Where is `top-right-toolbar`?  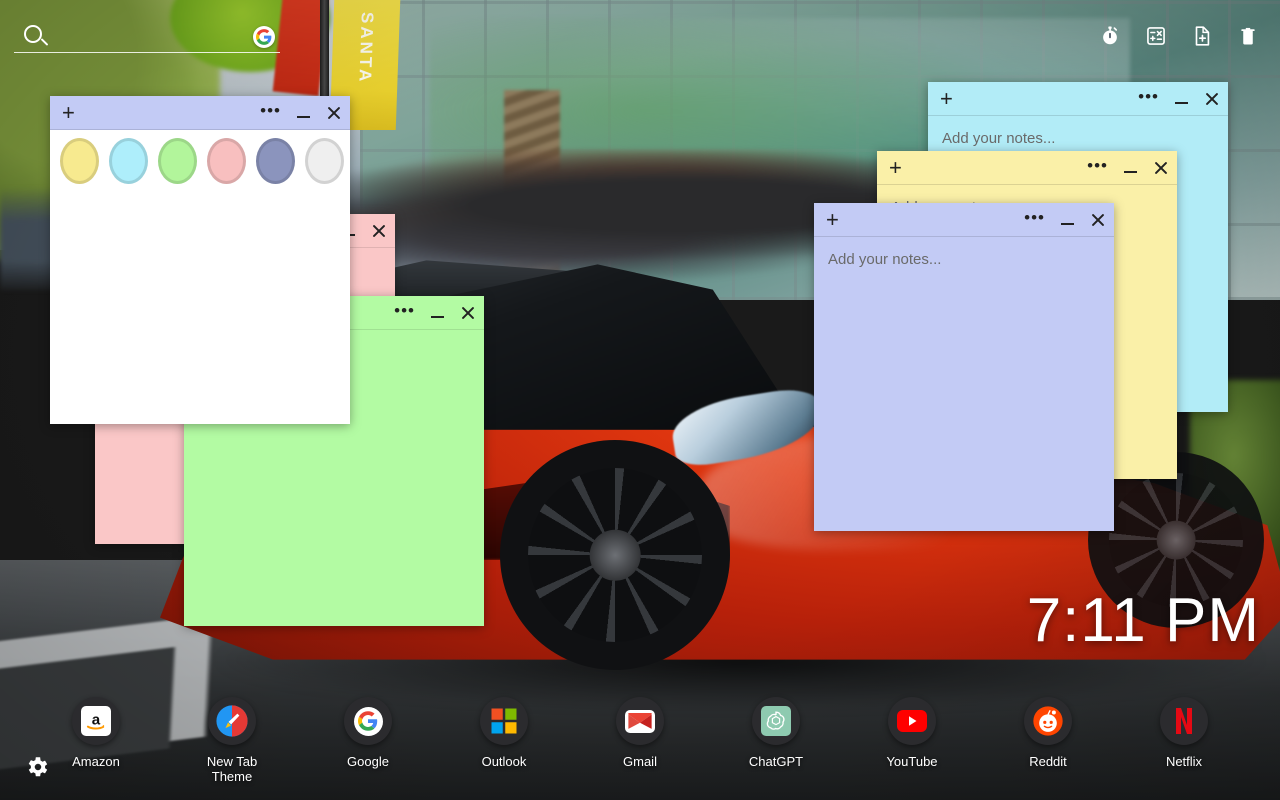 top-right-toolbar is located at coordinates (1179, 36).